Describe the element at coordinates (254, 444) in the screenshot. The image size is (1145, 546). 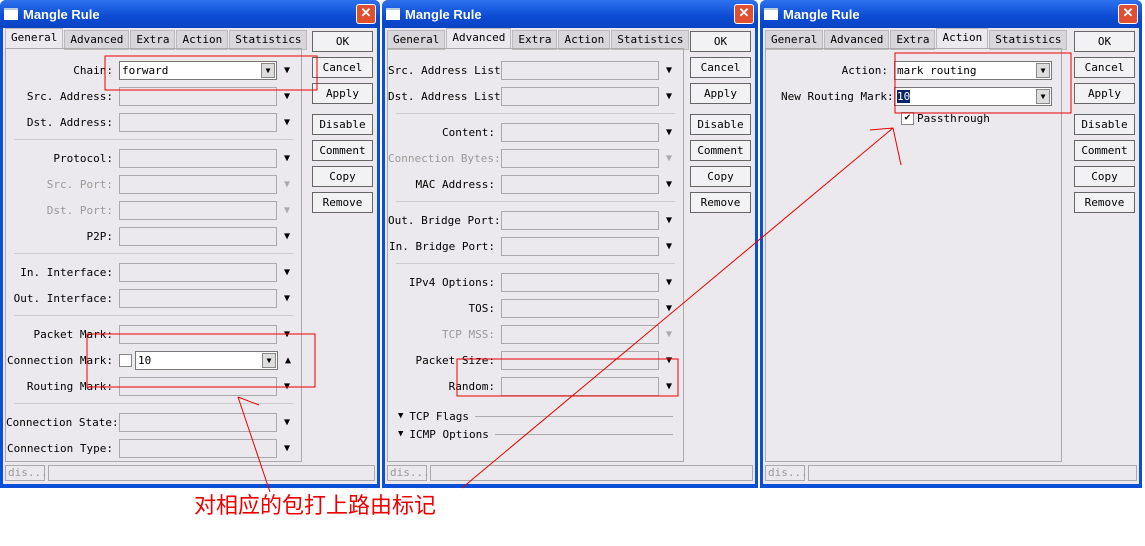
I see `arrow-to-routing-mark` at that location.